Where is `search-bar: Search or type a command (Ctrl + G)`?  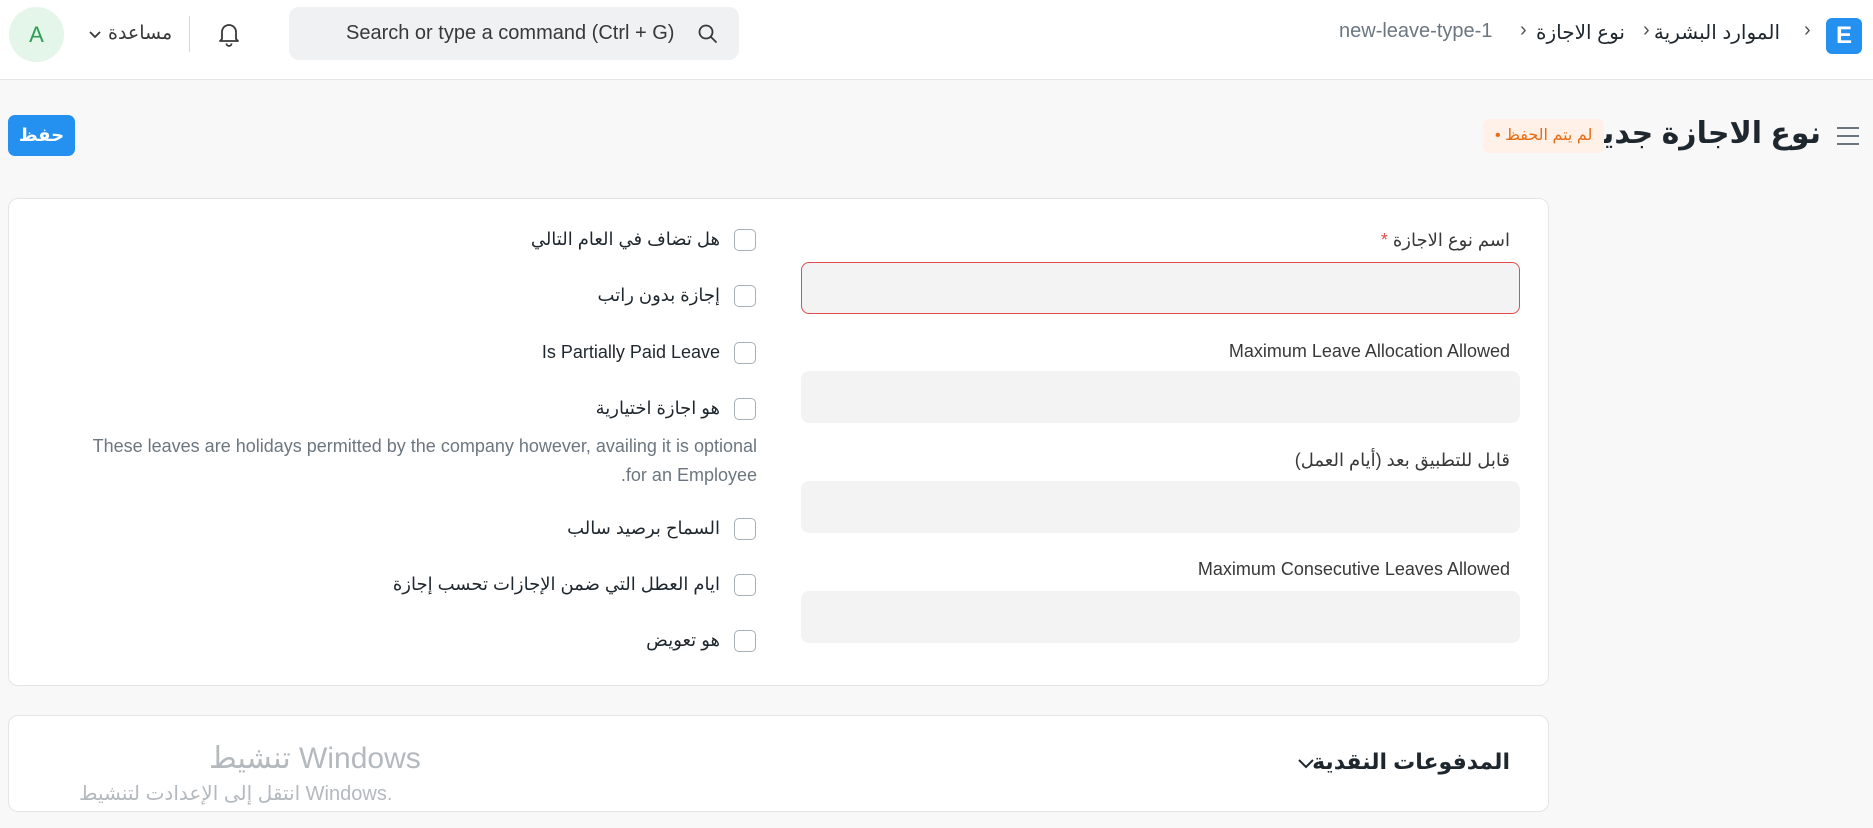
search-bar: Search or type a command (Ctrl + G) is located at coordinates (514, 33).